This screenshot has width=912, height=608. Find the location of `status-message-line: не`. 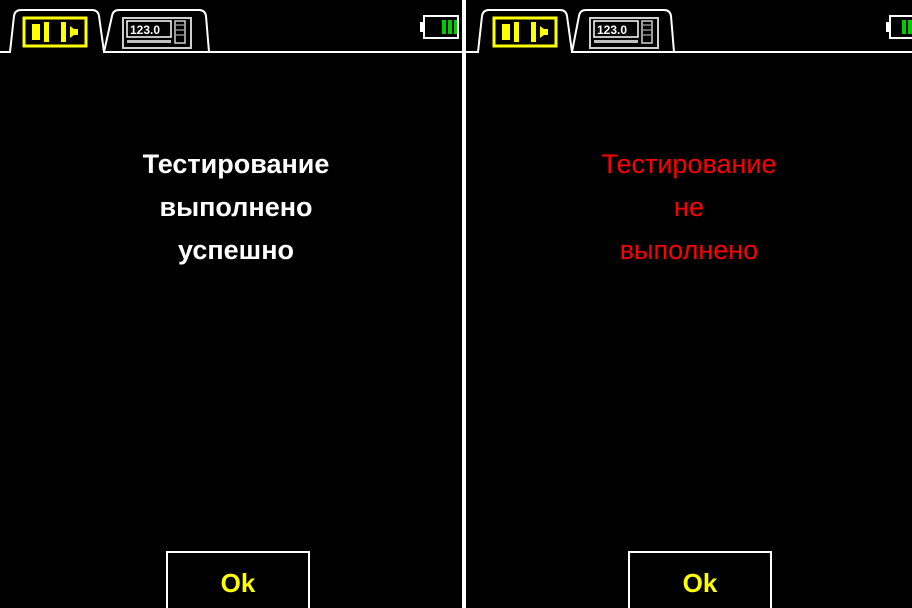

status-message-line: не is located at coordinates (689, 207).